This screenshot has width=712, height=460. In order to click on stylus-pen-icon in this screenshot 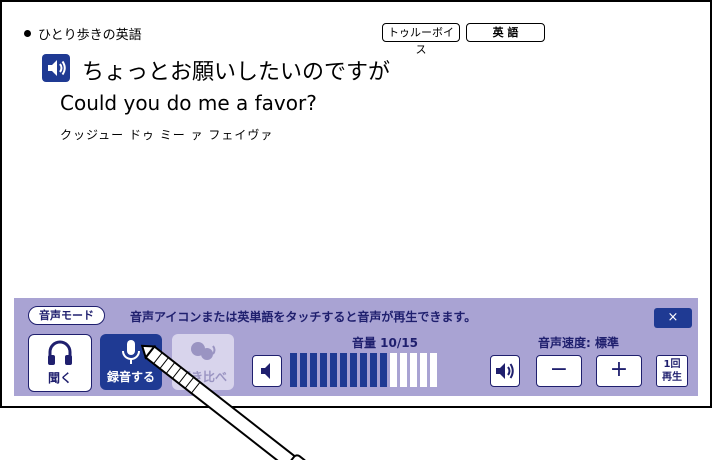, I will do `click(223, 402)`.